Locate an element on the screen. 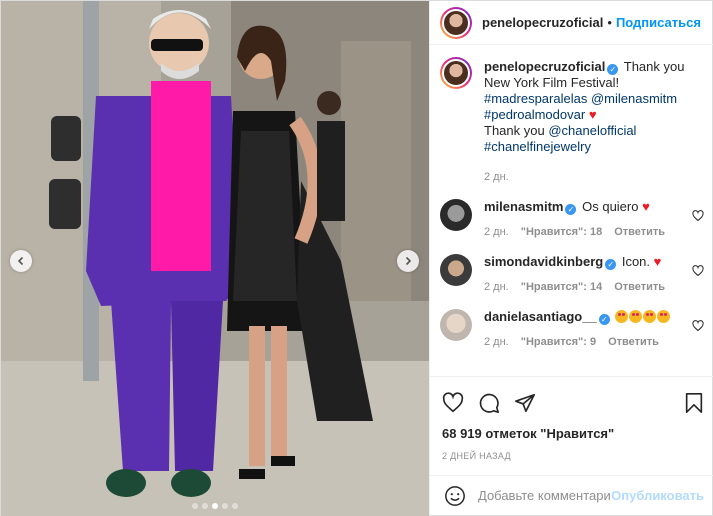 The image size is (713, 516). hashtag-link: #madresparalelas is located at coordinates (535, 98).